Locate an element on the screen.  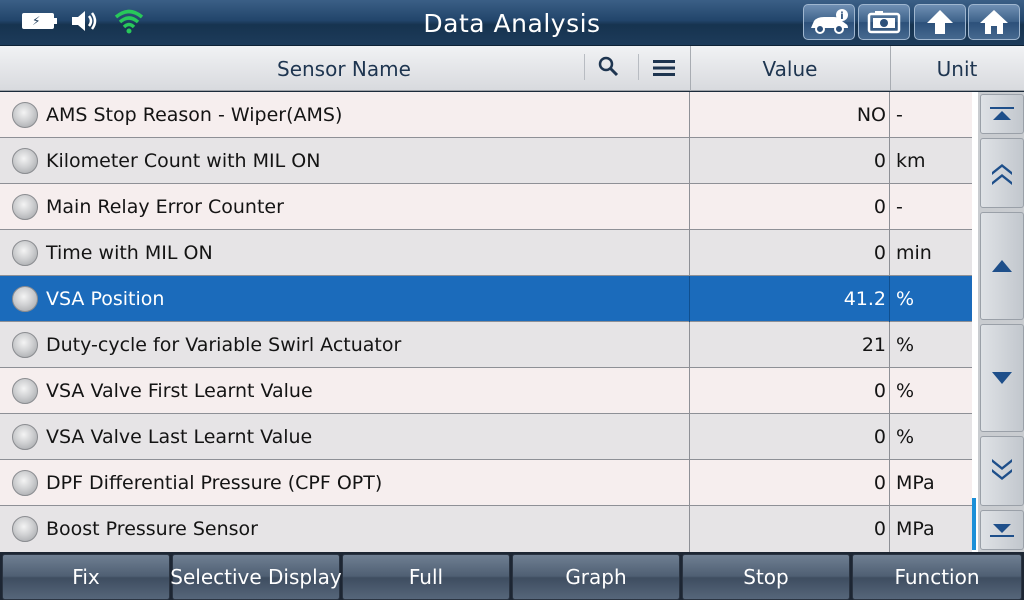
scroll-to-bottom-icon is located at coordinates (1002, 530).